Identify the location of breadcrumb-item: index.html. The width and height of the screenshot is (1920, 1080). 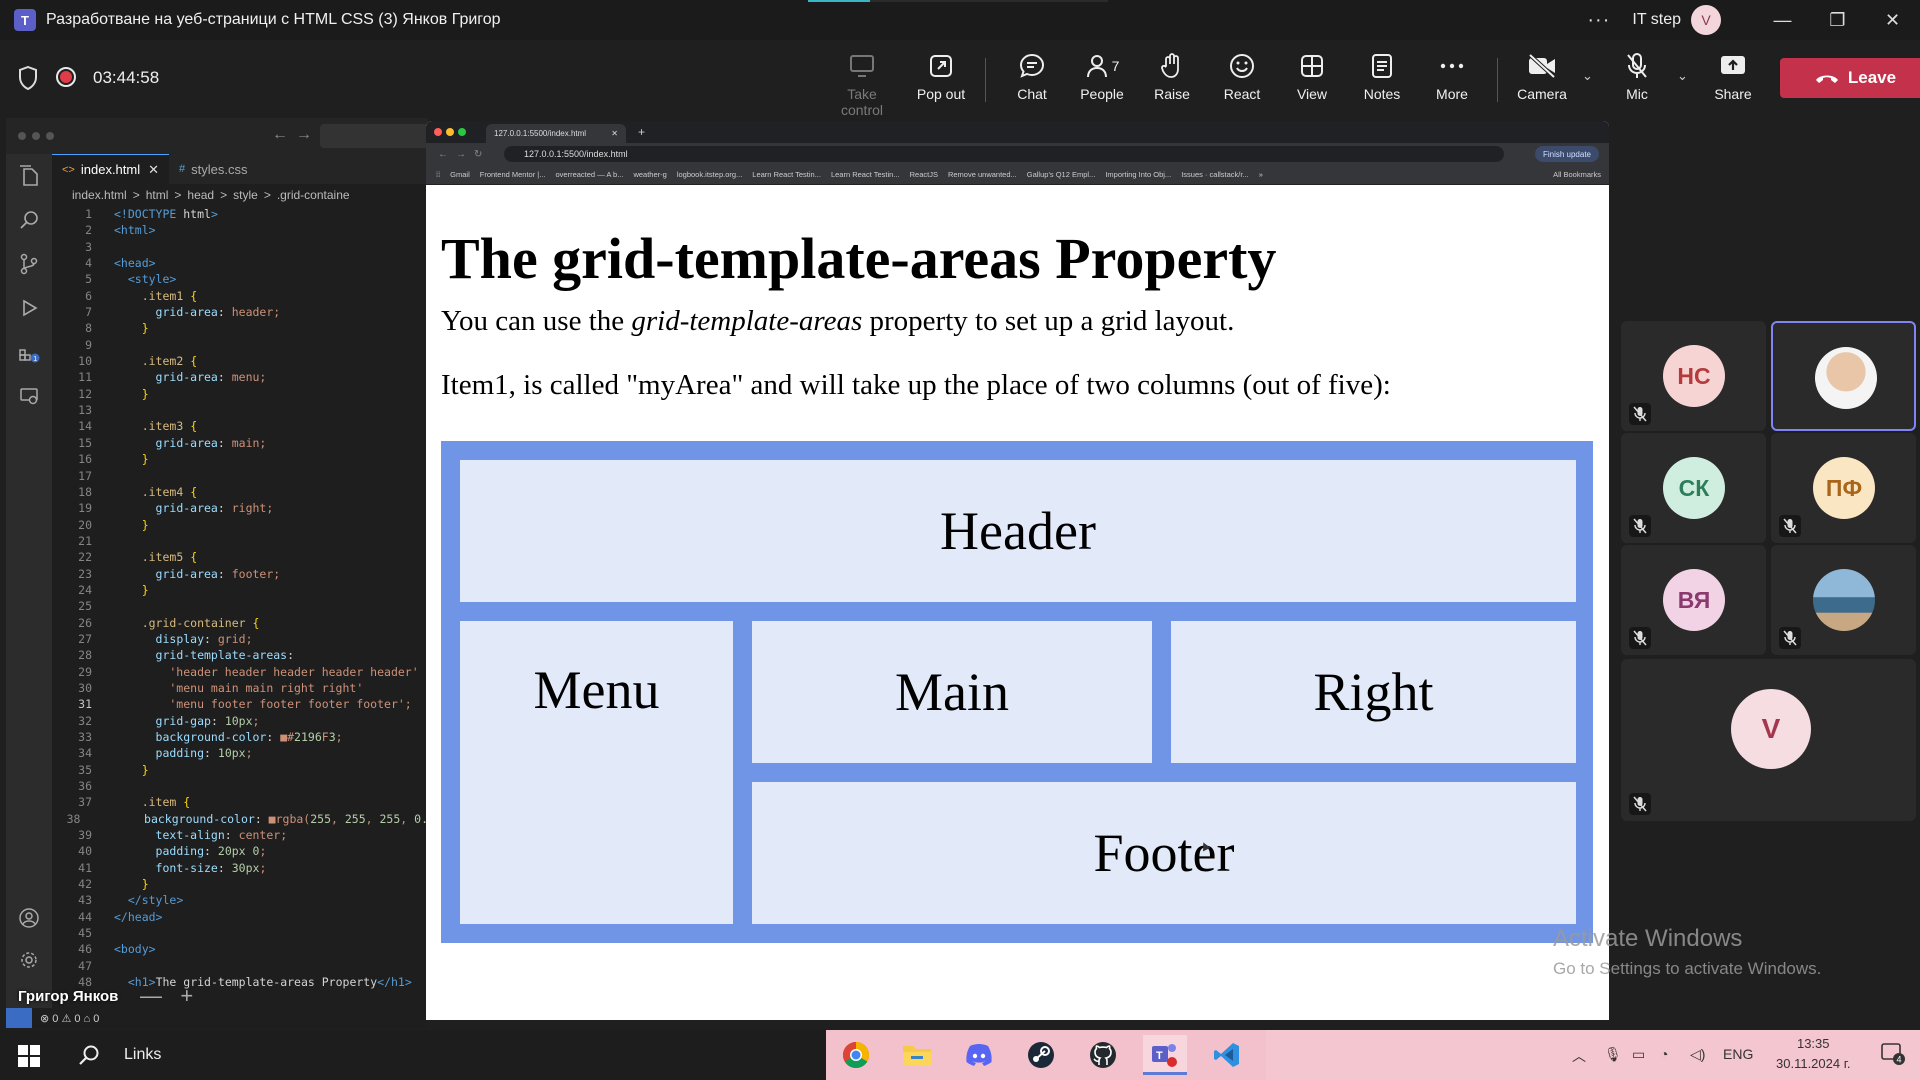
(99, 195).